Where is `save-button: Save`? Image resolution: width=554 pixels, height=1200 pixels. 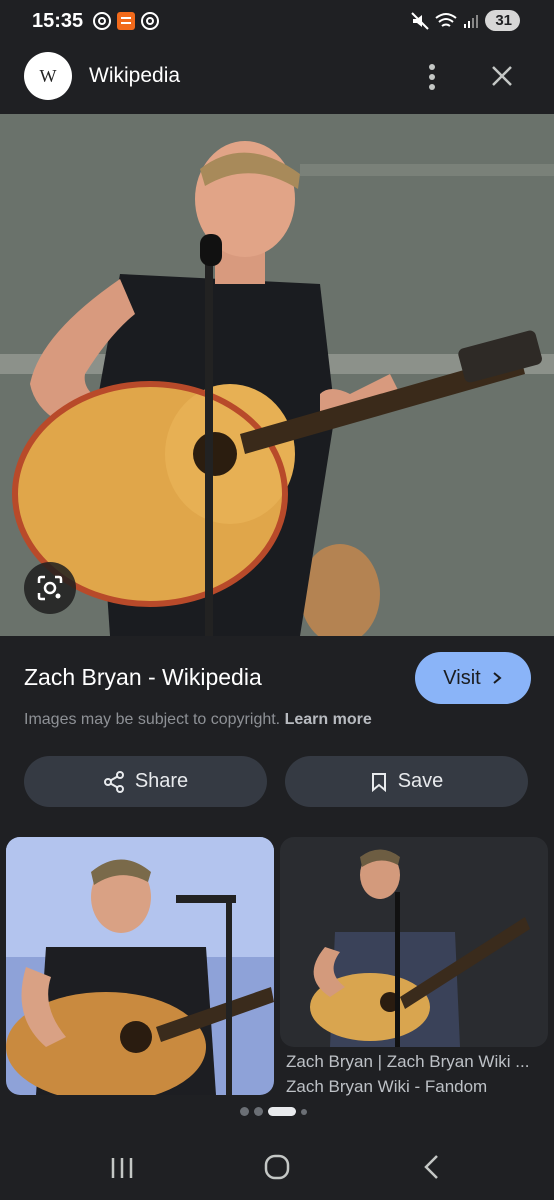
save-button: Save is located at coordinates (406, 781).